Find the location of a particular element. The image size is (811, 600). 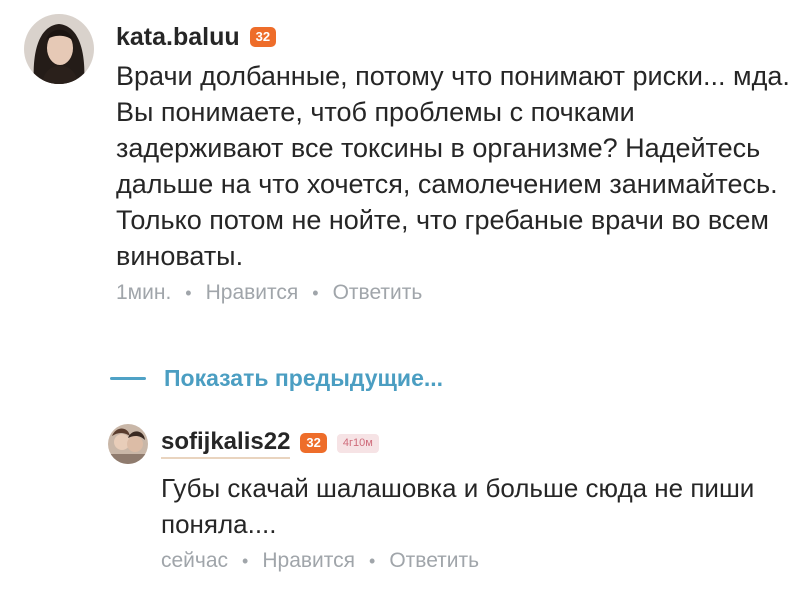

comment-time: 1мин. is located at coordinates (144, 292).